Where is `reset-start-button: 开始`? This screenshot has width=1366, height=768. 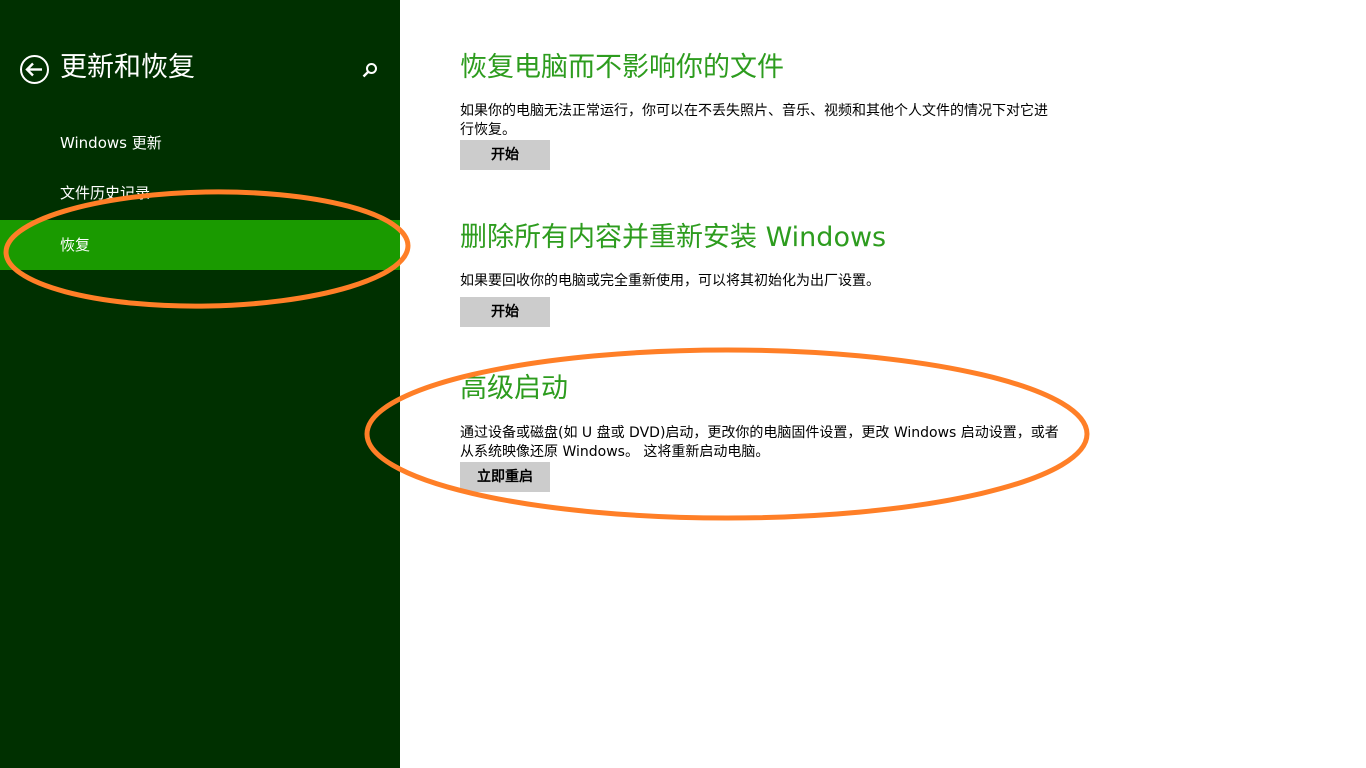
reset-start-button: 开始 is located at coordinates (505, 312).